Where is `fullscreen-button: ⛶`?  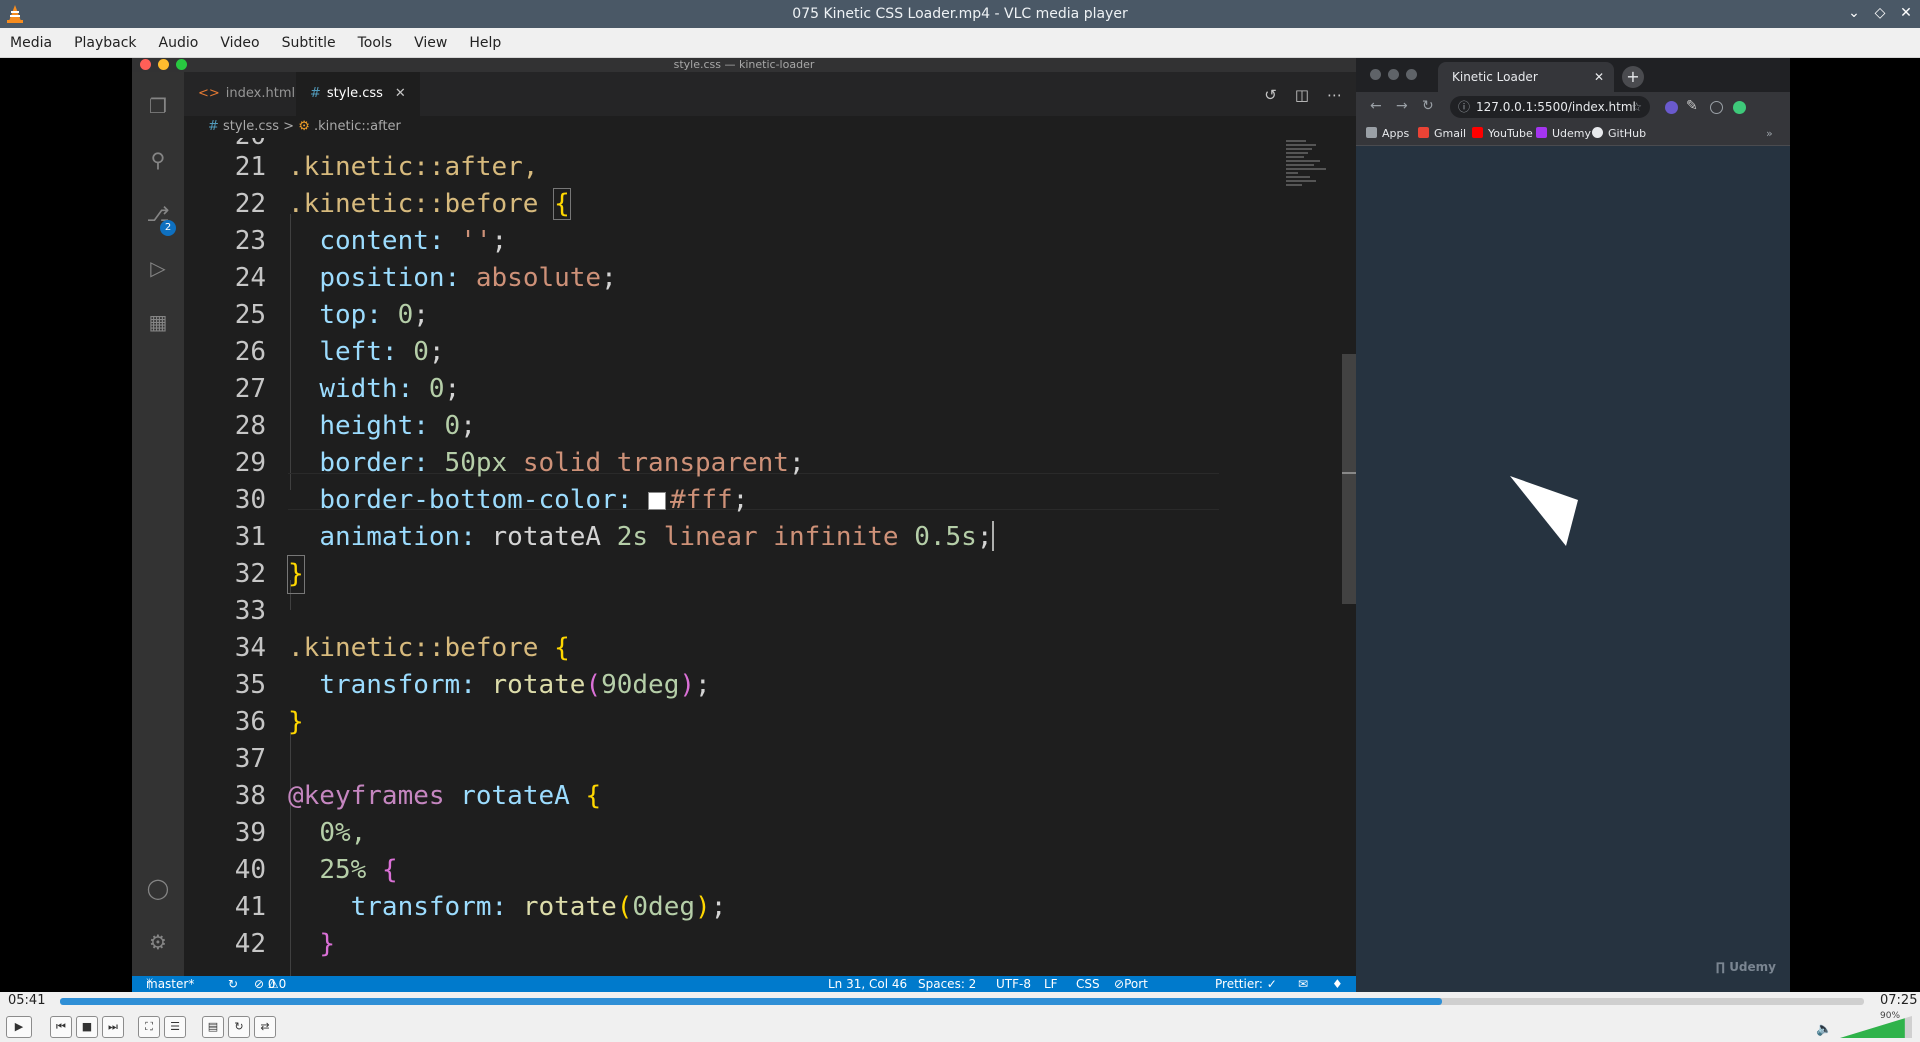
fullscreen-button: ⛶ is located at coordinates (149, 1027).